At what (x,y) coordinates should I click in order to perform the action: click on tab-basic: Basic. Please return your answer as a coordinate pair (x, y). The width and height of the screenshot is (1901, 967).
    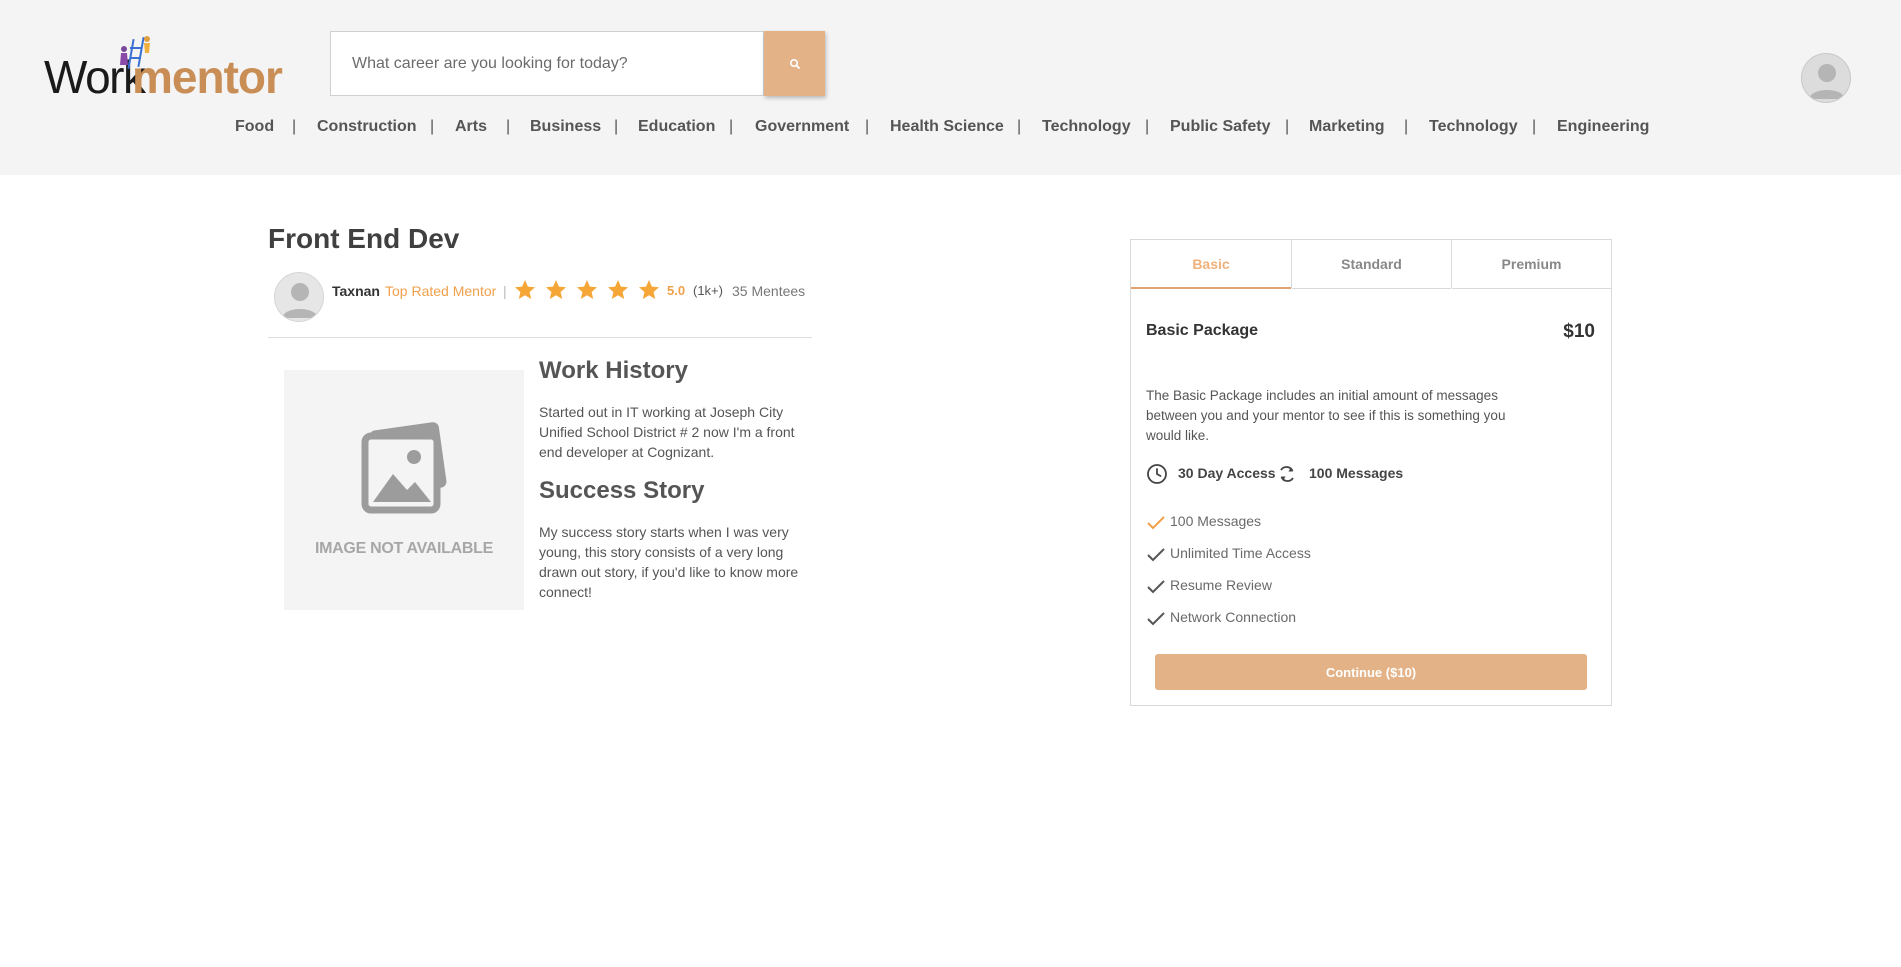
    Looking at the image, I should click on (1211, 264).